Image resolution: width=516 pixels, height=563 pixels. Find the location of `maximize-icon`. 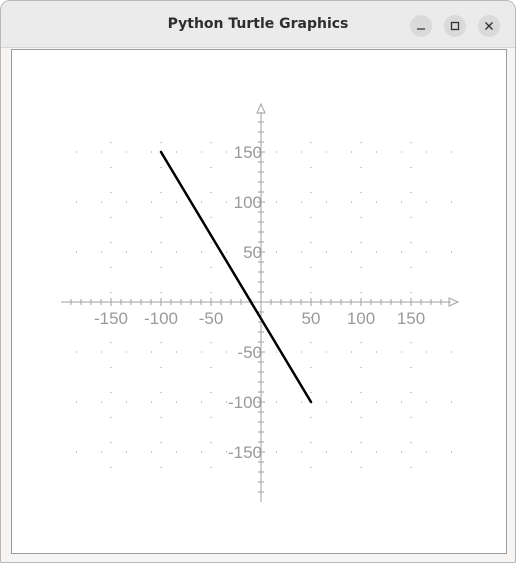

maximize-icon is located at coordinates (455, 26).